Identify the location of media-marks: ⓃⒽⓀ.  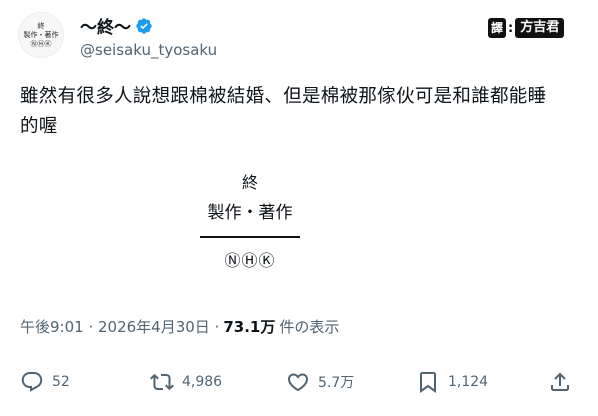
(250, 260).